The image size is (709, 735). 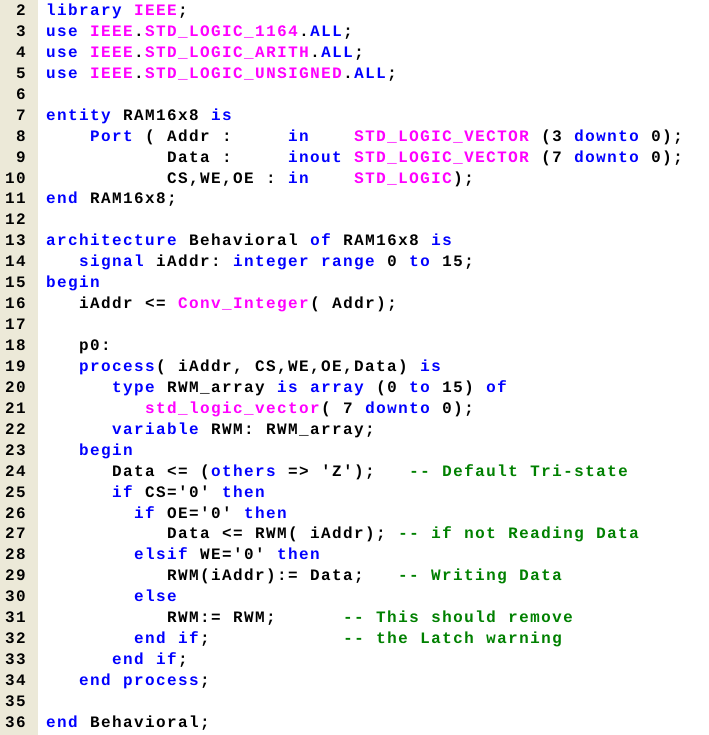 I want to click on code-line: end if; -- the Latch warning, so click(x=348, y=639).